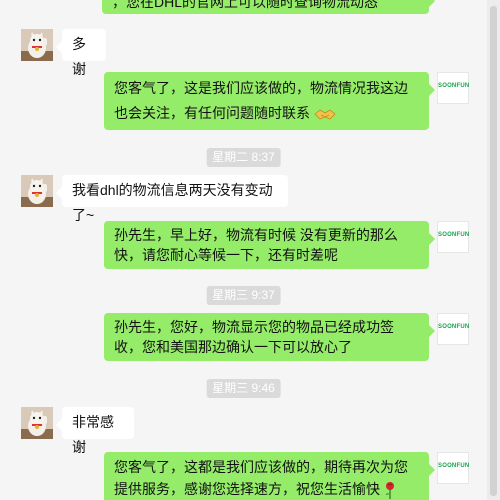 The image size is (500, 500). I want to click on timestamp: 星期二 8:37, so click(243, 157).